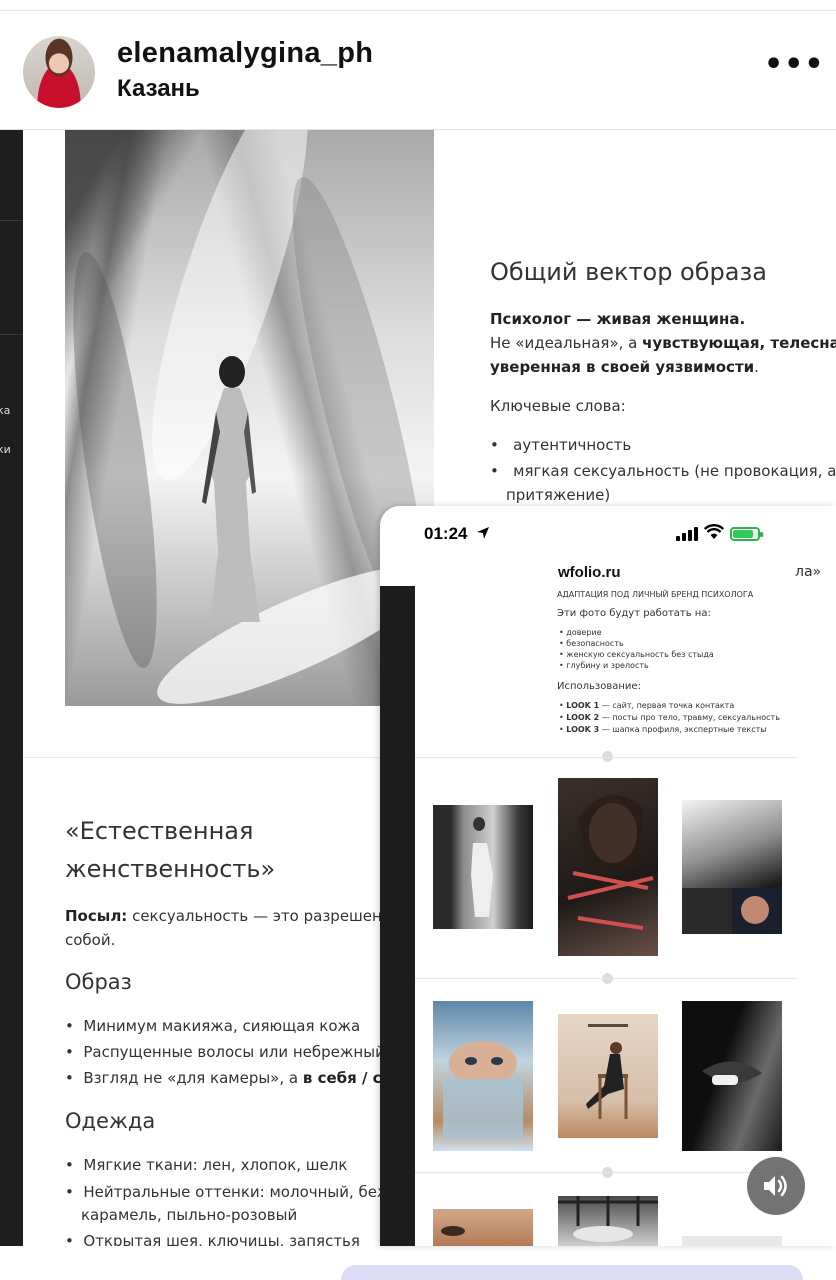 This screenshot has width=836, height=1280. Describe the element at coordinates (239, 1192) in the screenshot. I see `clothes-bullet-text: Нейтральные оттенки: молочный, беж,` at that location.